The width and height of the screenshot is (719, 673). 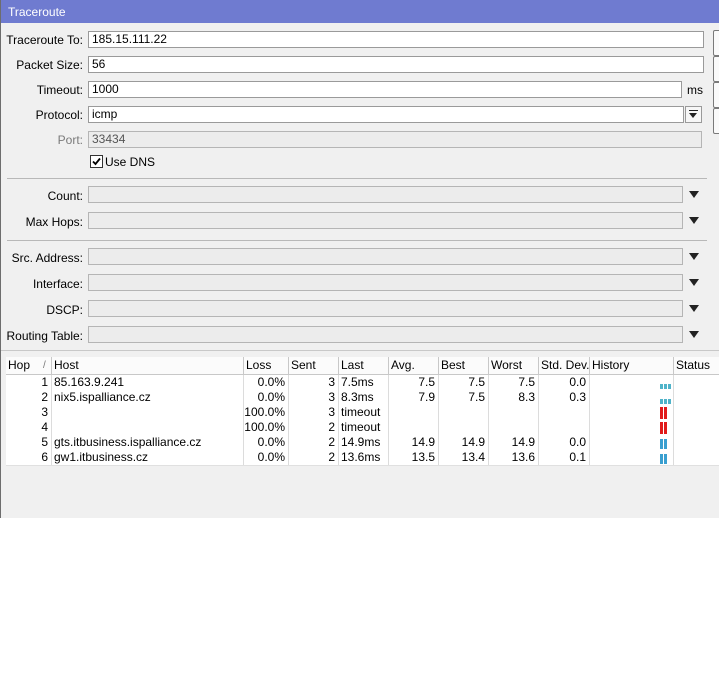 I want to click on table-row: 1 85.163.9.241 0.0% 3 7.5ms 7.5 7.5 7.5 0.0, so click(x=362, y=383).